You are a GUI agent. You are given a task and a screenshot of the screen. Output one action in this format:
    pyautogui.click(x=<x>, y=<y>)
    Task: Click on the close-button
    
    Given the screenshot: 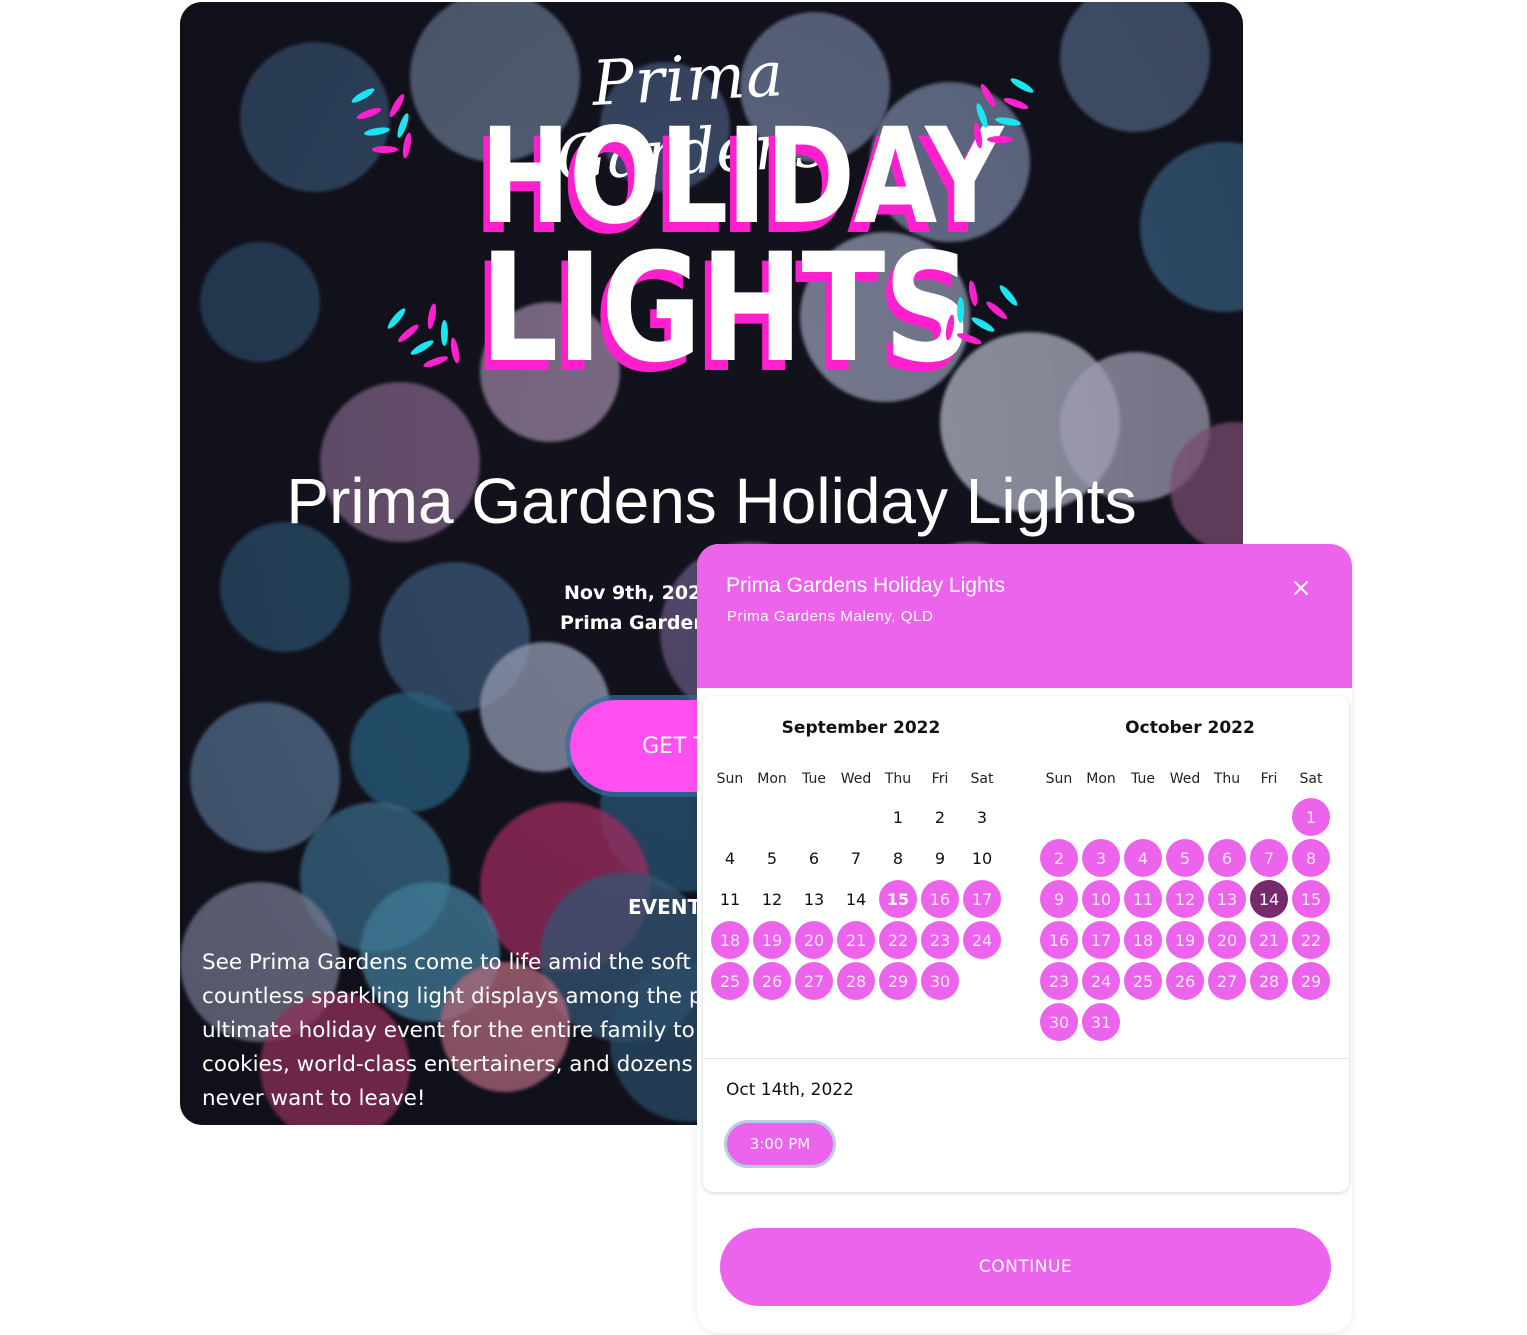 What is the action you would take?
    pyautogui.click(x=1301, y=588)
    